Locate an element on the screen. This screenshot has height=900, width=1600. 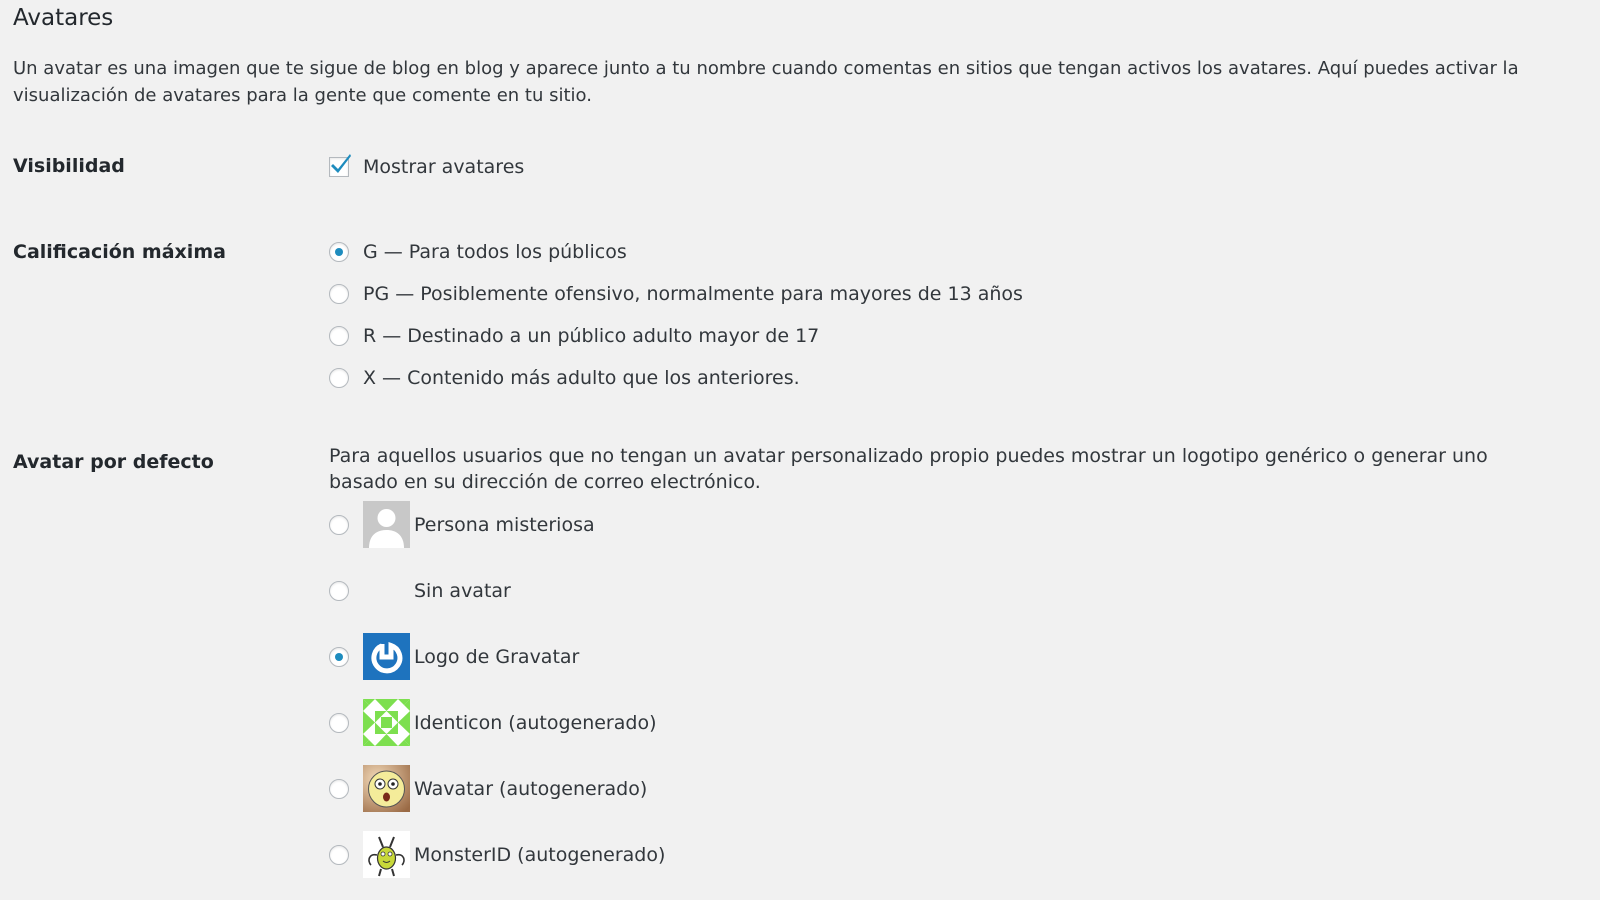
gravatar-logo-icon is located at coordinates (386, 656).